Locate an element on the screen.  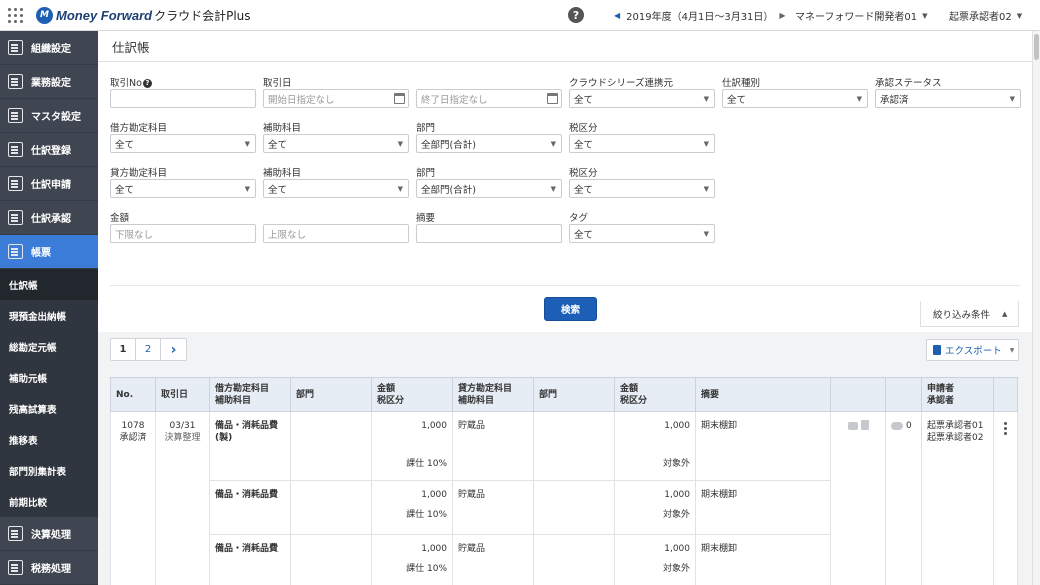
fiscal-year-selector: ◀ 2019年度（4月1日〜3月31日） ▶ is located at coordinates (700, 15).